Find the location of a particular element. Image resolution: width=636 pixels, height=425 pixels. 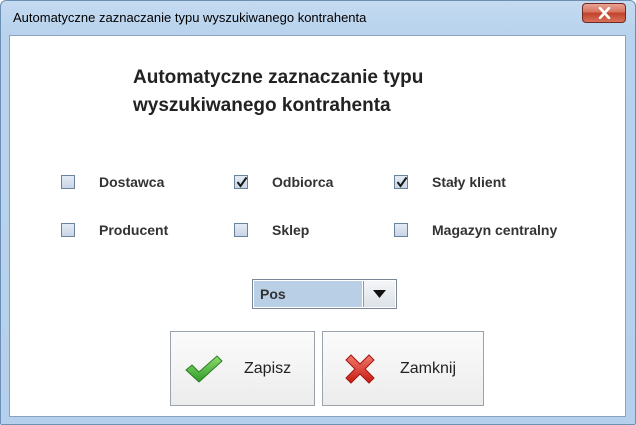

checkbox-label: Dostawca is located at coordinates (132, 182).